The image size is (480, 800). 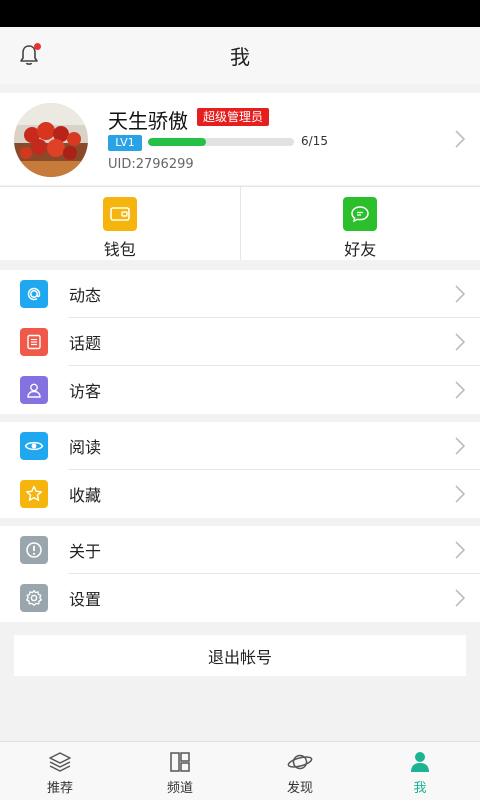 I want to click on menu-item-settings: 设置, so click(x=240, y=598).